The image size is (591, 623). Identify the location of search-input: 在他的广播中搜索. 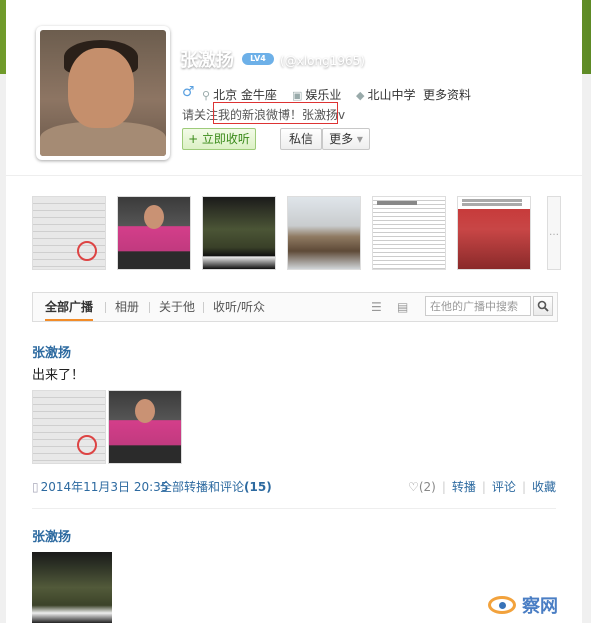
(478, 306).